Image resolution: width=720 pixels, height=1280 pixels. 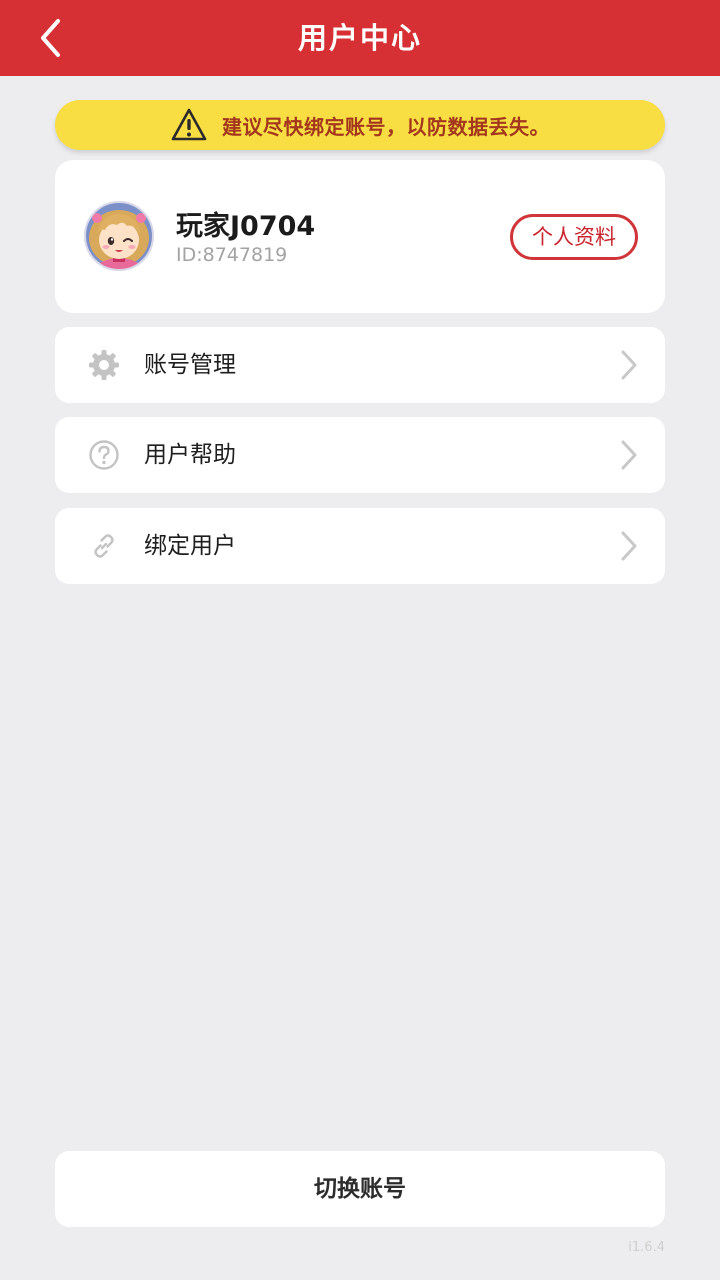 I want to click on warning-icon, so click(x=189, y=124).